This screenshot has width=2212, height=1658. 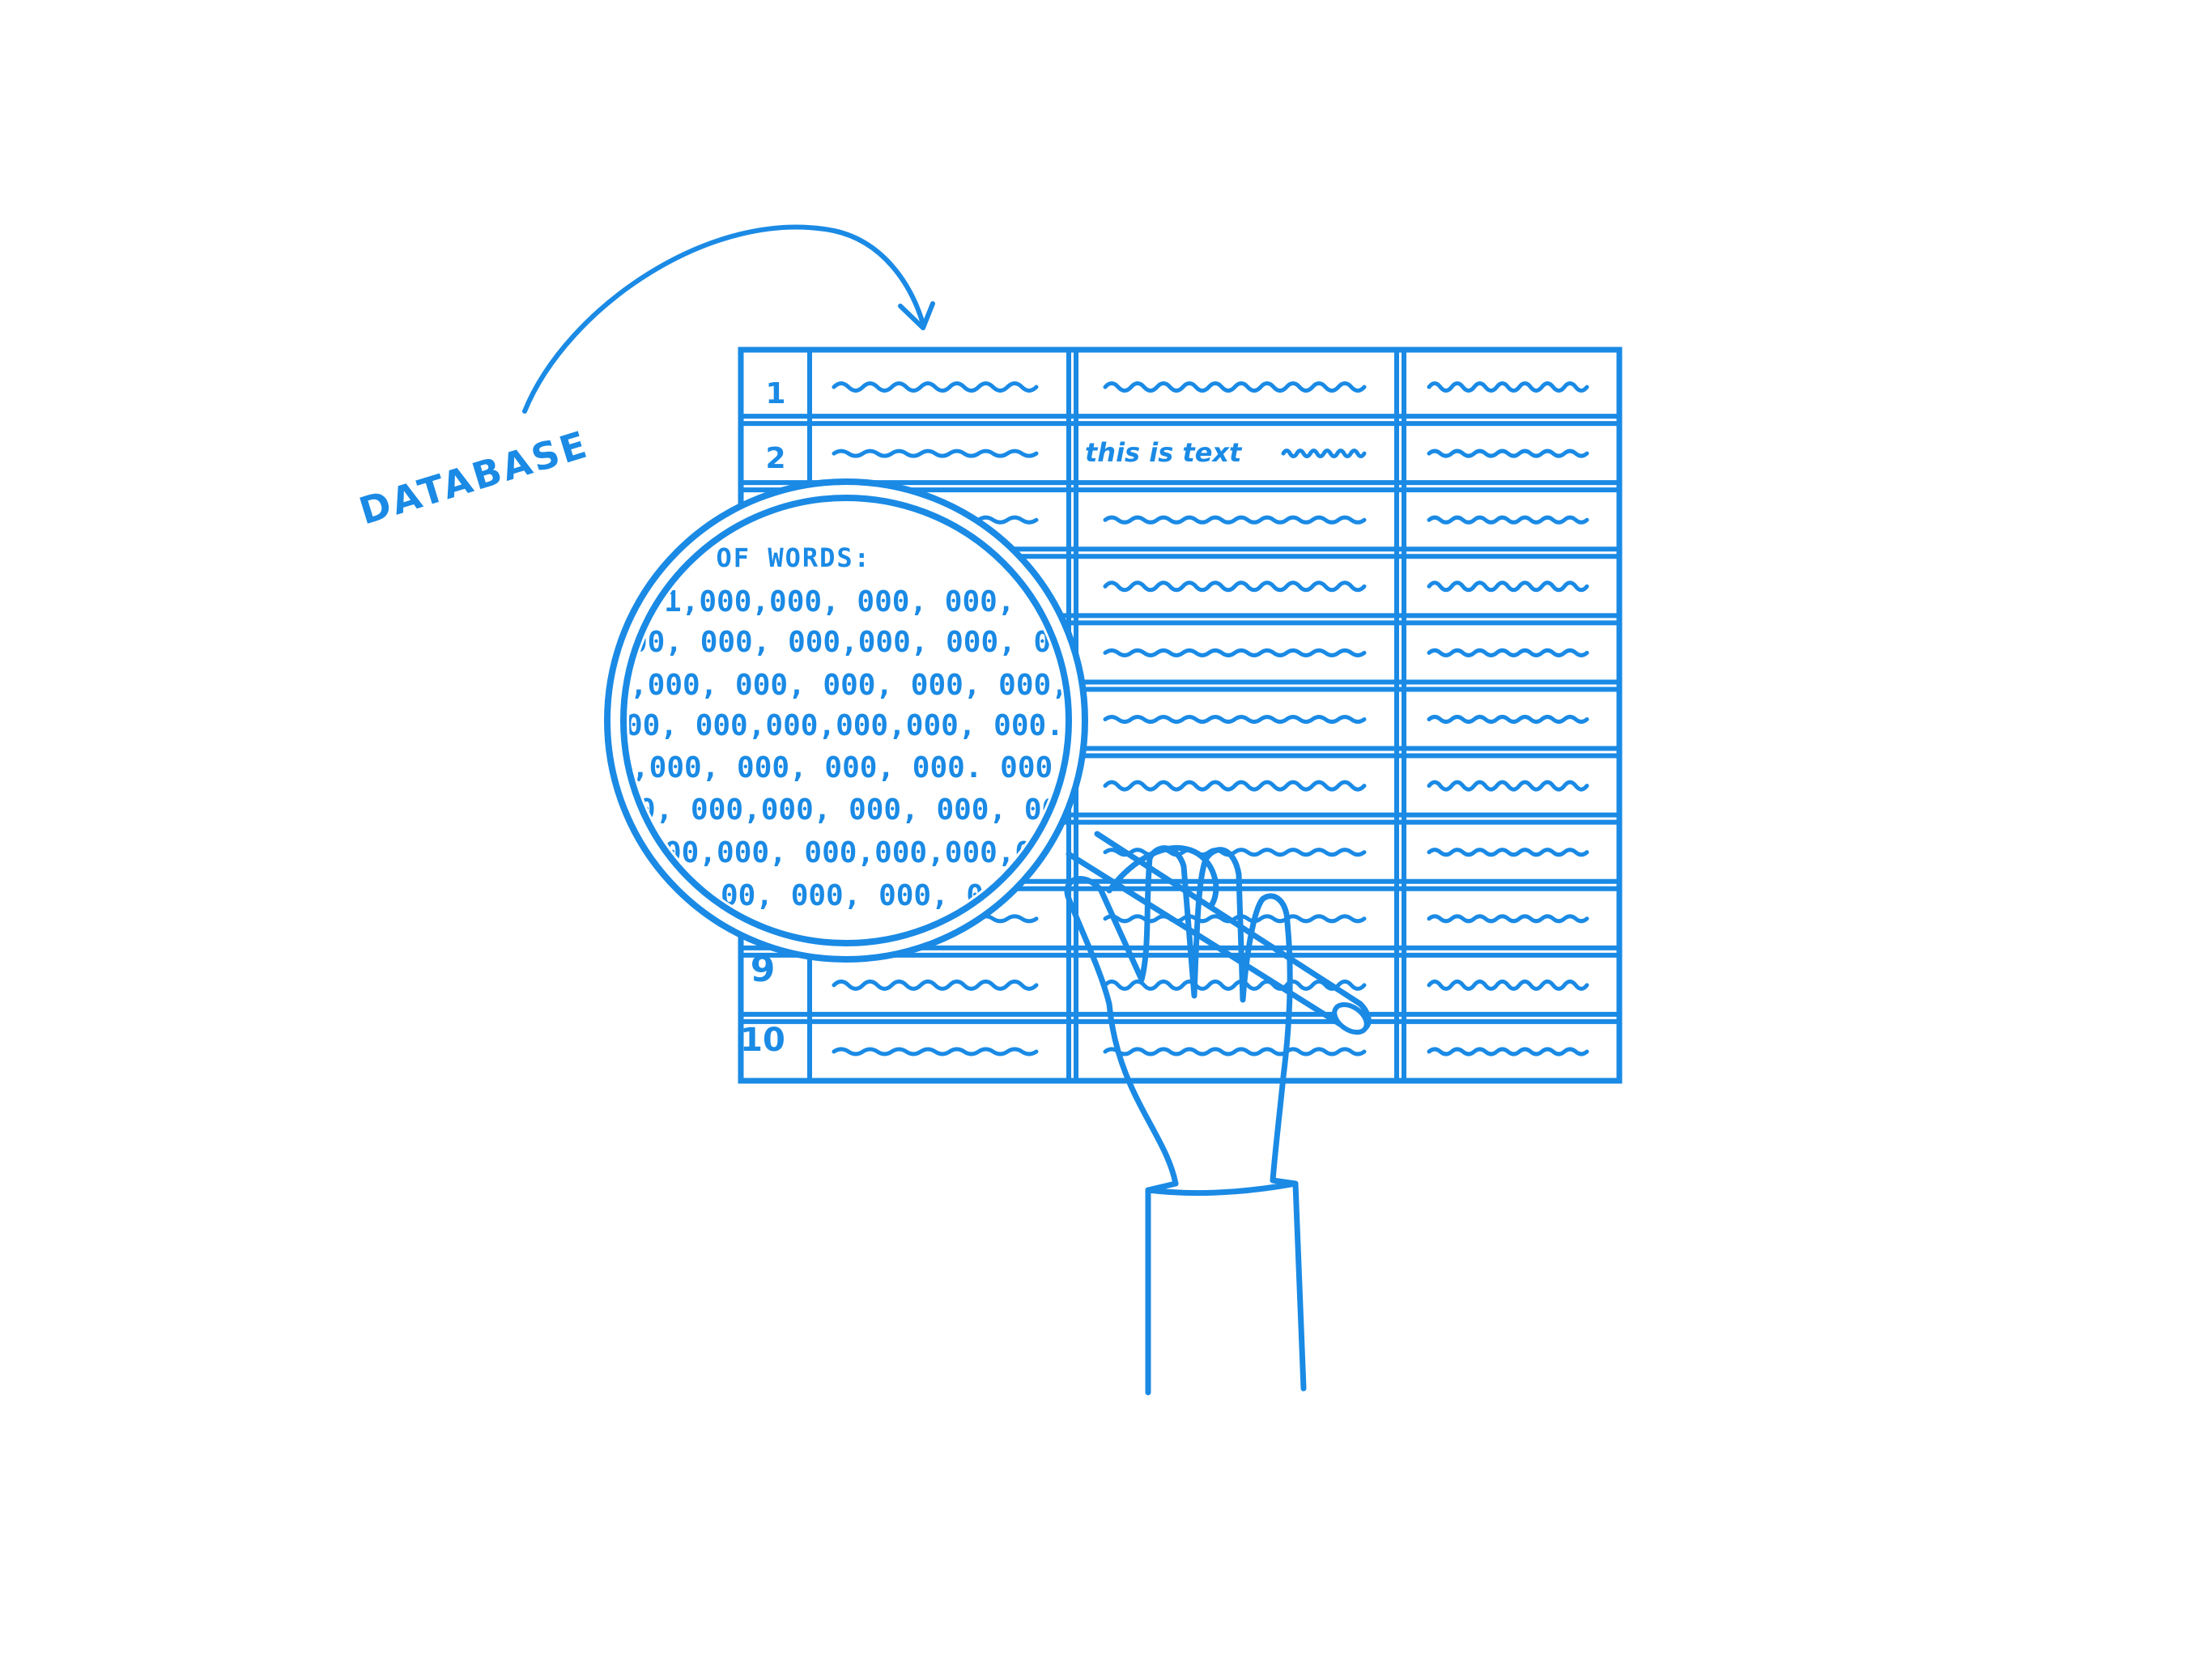 I want to click on count-line-4: 00, 000,000,000,000, 000. 0, so click(x=862, y=725).